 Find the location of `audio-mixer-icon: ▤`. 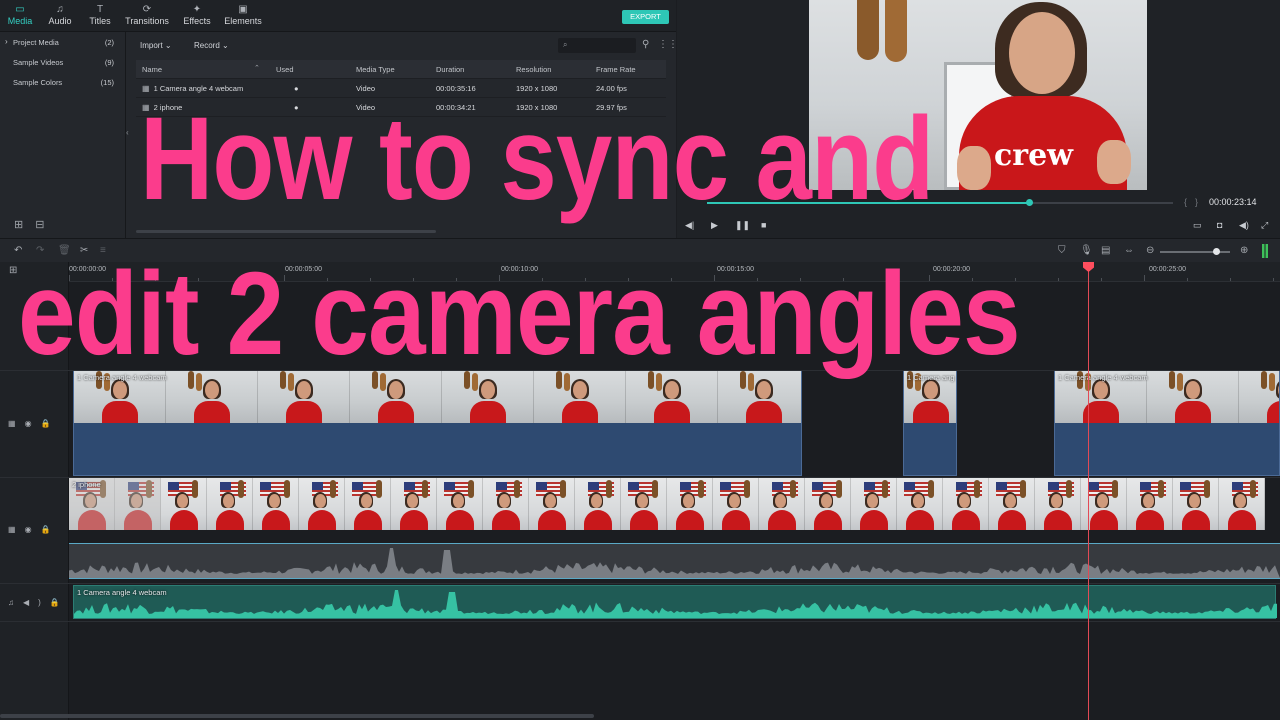

audio-mixer-icon: ▤ is located at coordinates (1105, 250).